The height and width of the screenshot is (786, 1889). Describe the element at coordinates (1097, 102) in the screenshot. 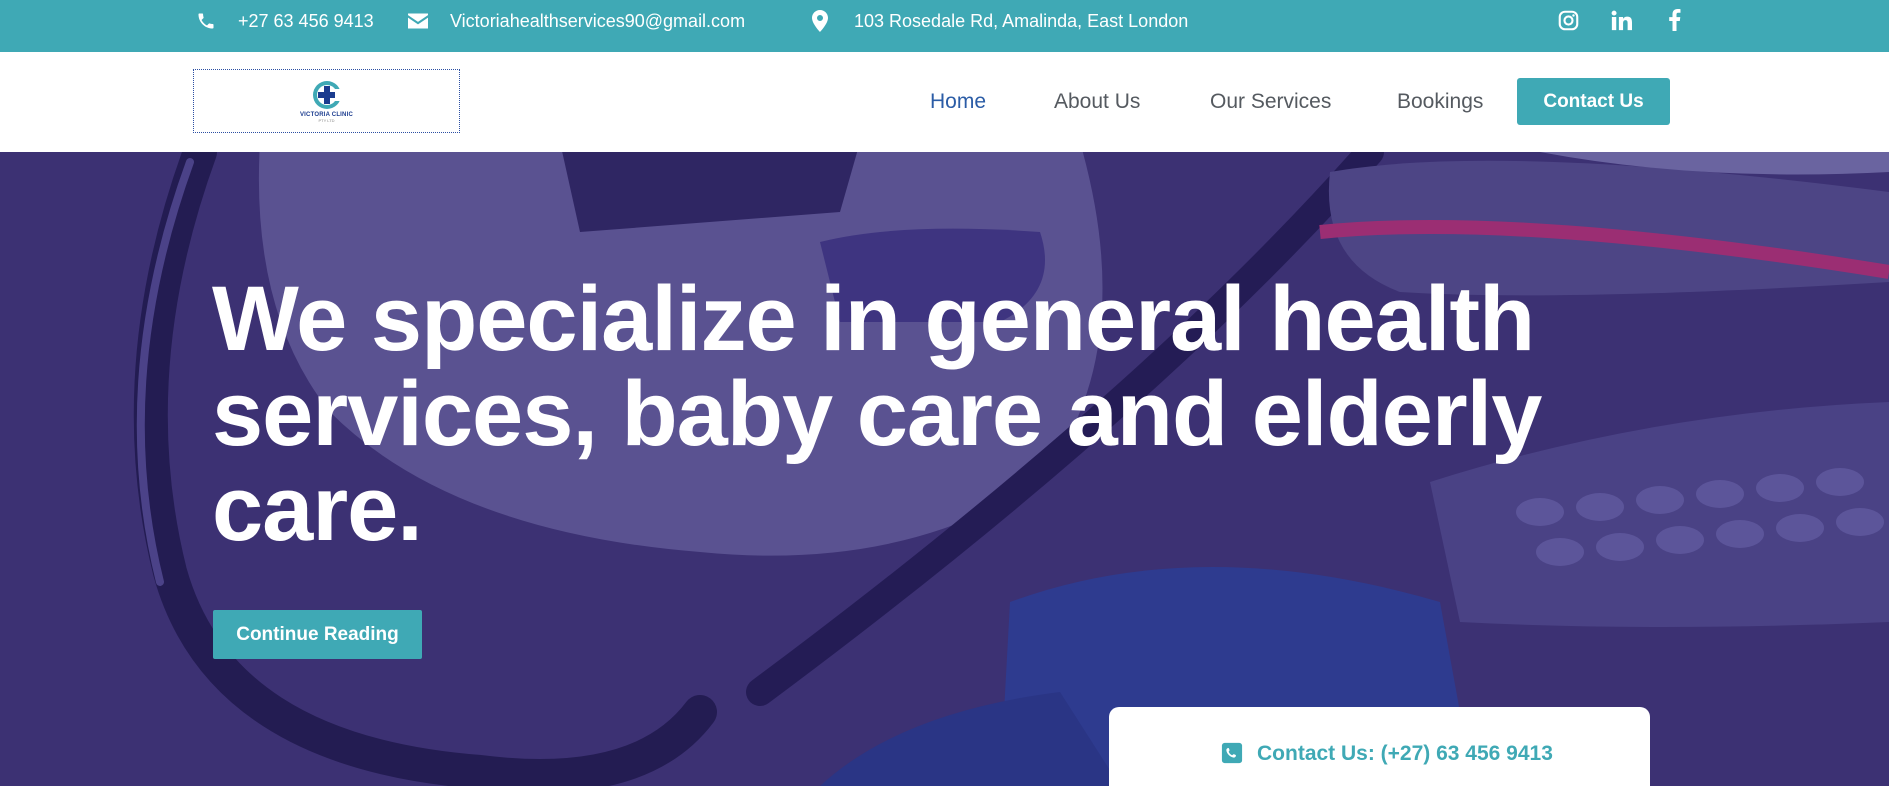

I see `nav-about-us: About Us` at that location.